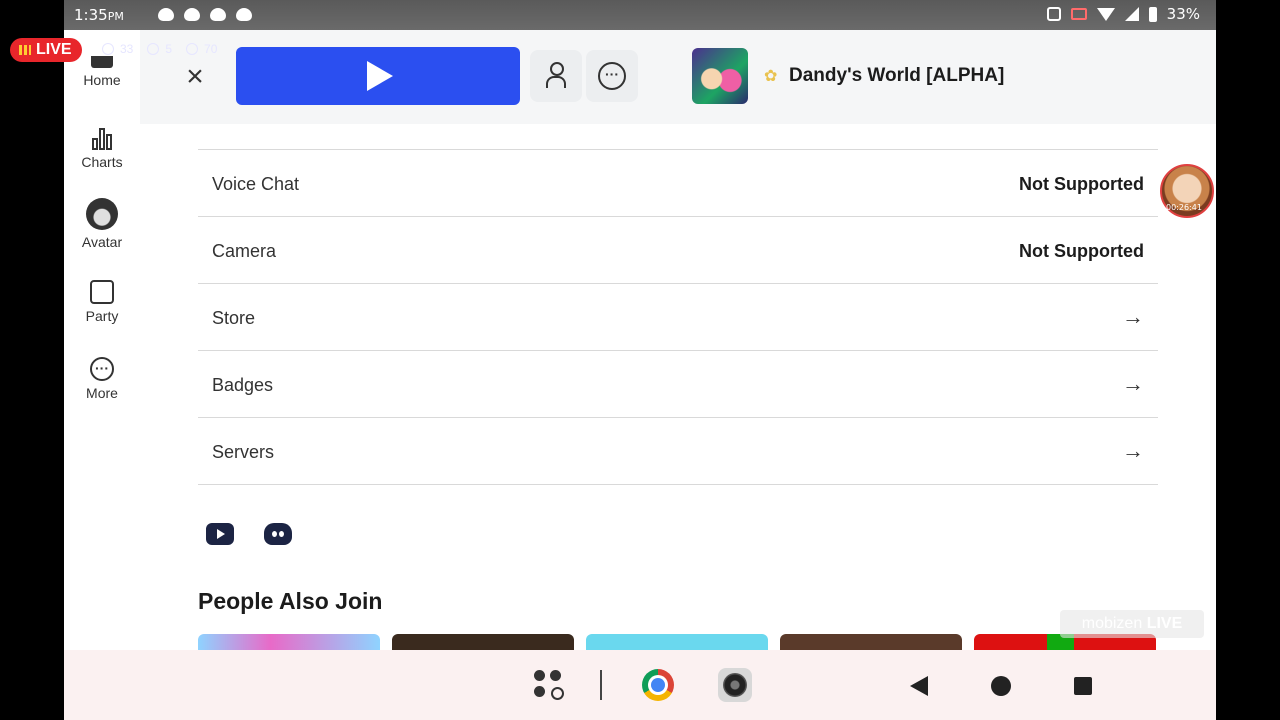 This screenshot has width=1280, height=720. I want to click on cast-icon, so click(1078, 14).